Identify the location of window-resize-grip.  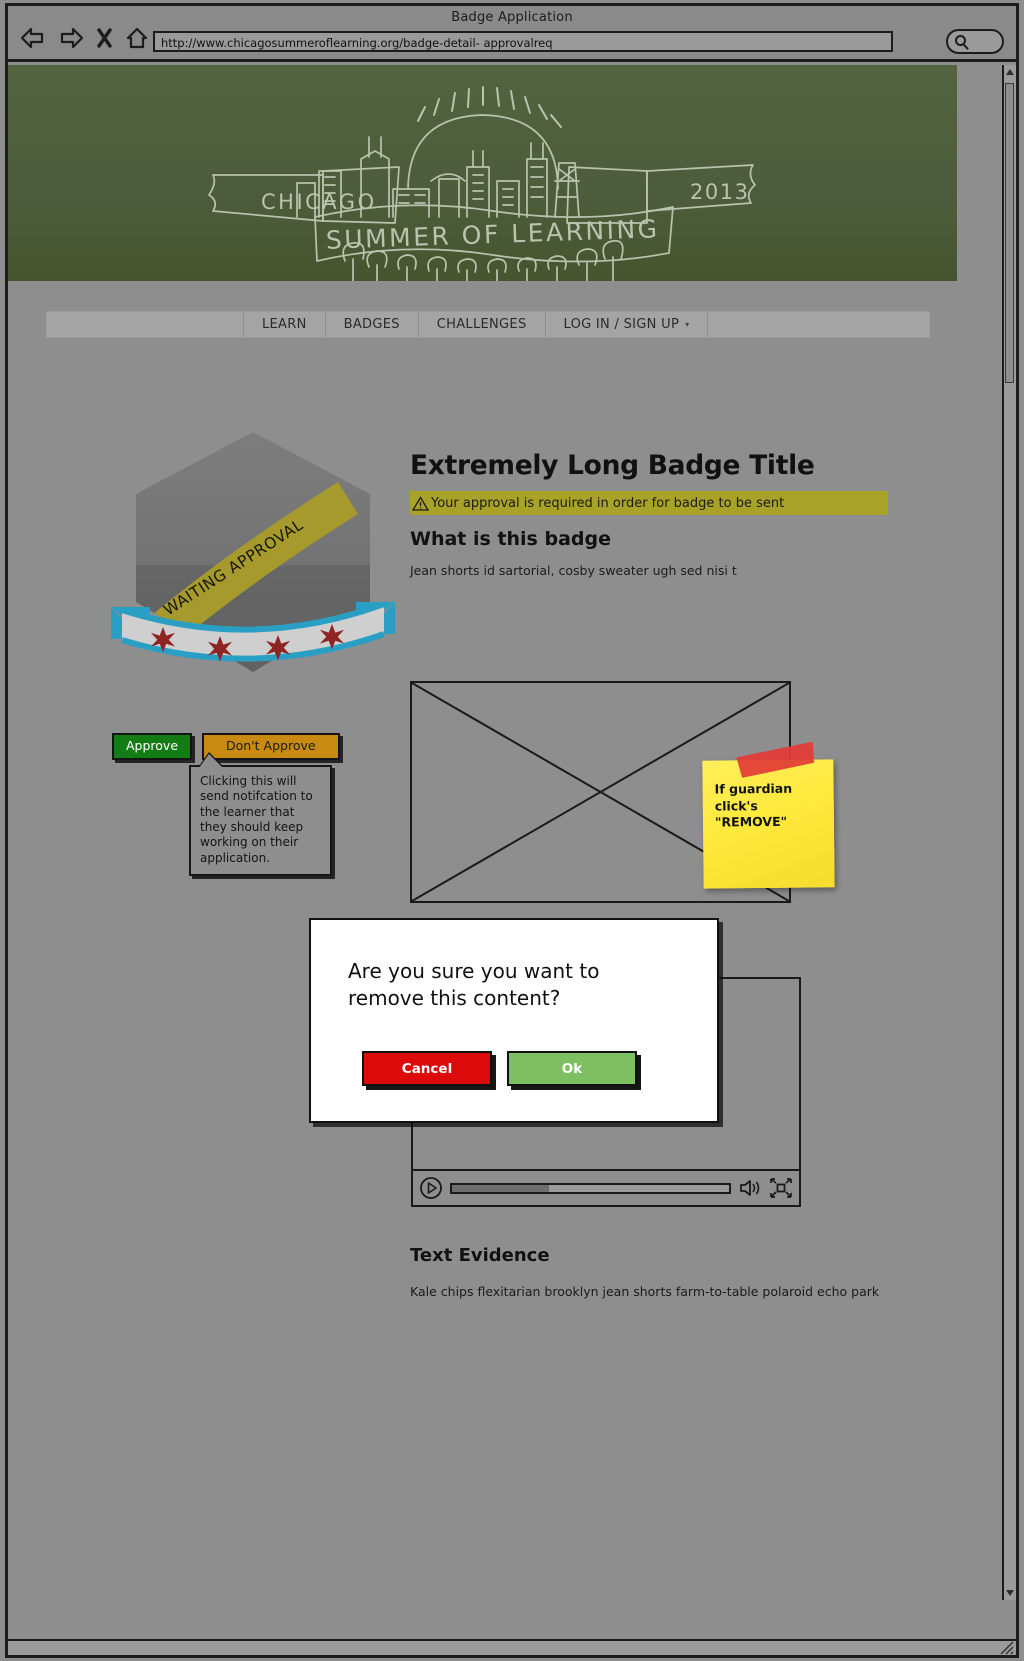
(1007, 1647).